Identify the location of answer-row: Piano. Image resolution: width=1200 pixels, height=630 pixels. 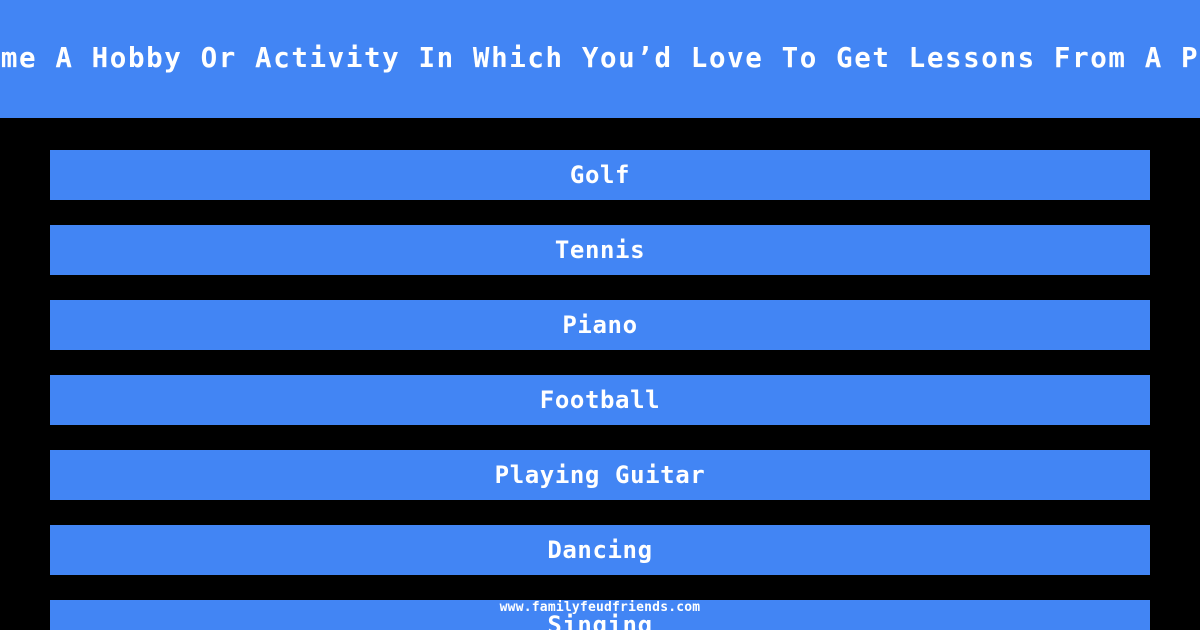
(600, 325).